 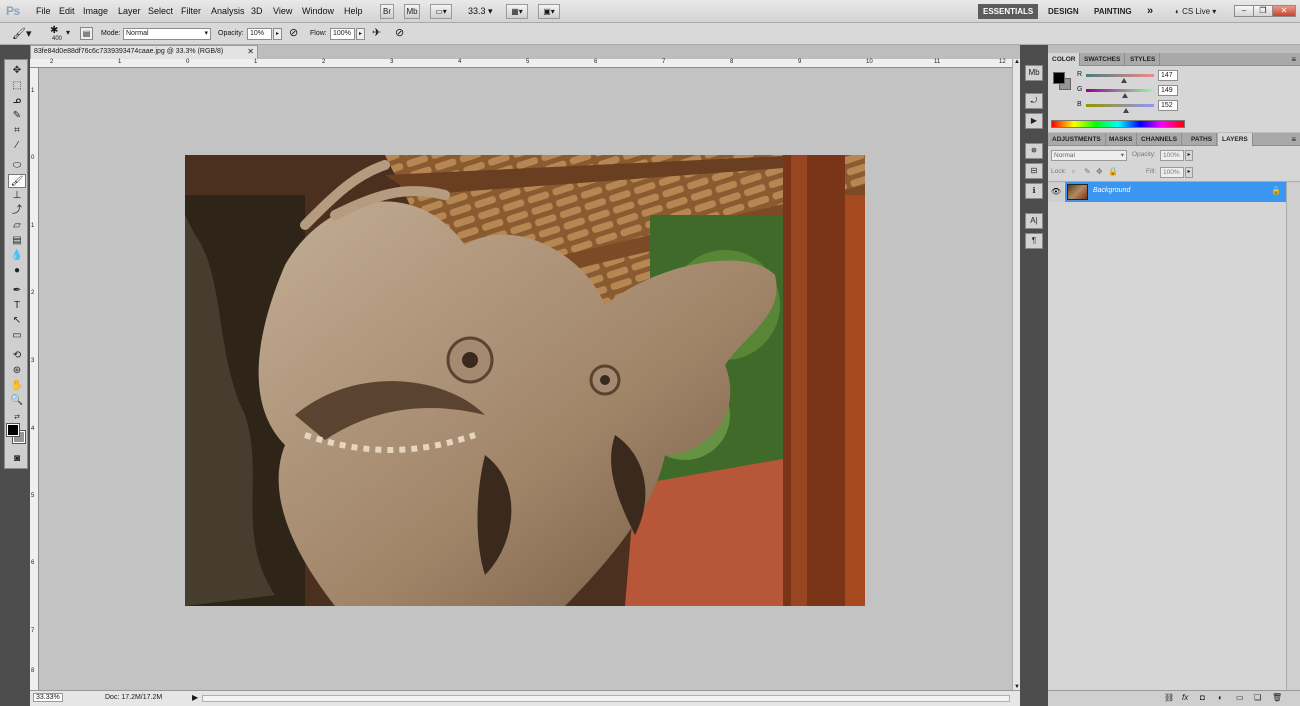 I want to click on add-mask-icon: ◘, so click(x=1202, y=697).